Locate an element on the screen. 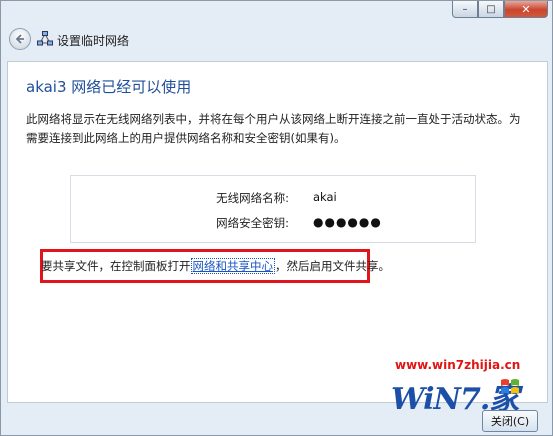 The height and width of the screenshot is (436, 553). share-prefix: 要共享文件，在控制面板打开 is located at coordinates (116, 266).